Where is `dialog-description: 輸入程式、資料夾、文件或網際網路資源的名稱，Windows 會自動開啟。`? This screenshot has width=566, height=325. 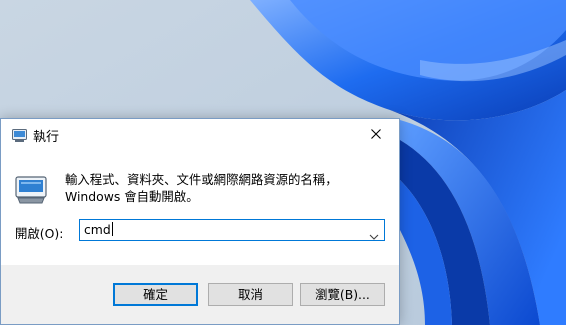
dialog-description: 輸入程式、資料夾、文件或網際網路資源的名稱，Windows 會自動開啟。 is located at coordinates (201, 188).